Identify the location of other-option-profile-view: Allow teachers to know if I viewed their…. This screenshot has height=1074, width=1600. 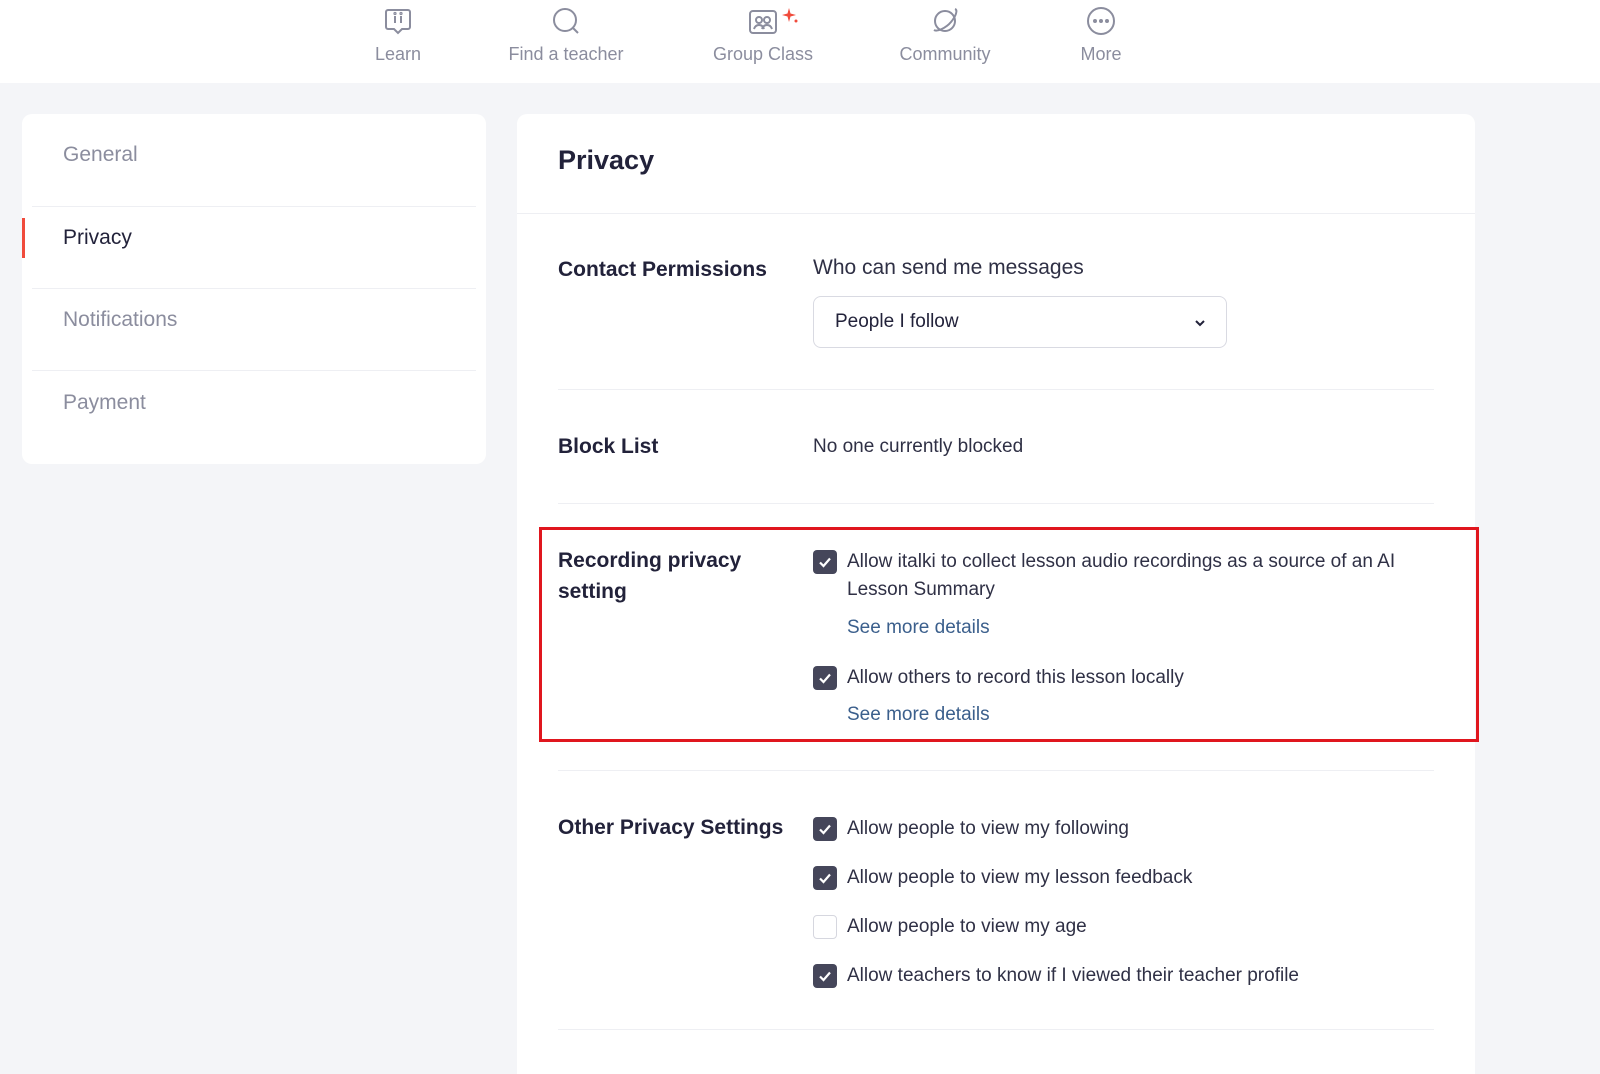
(1123, 977).